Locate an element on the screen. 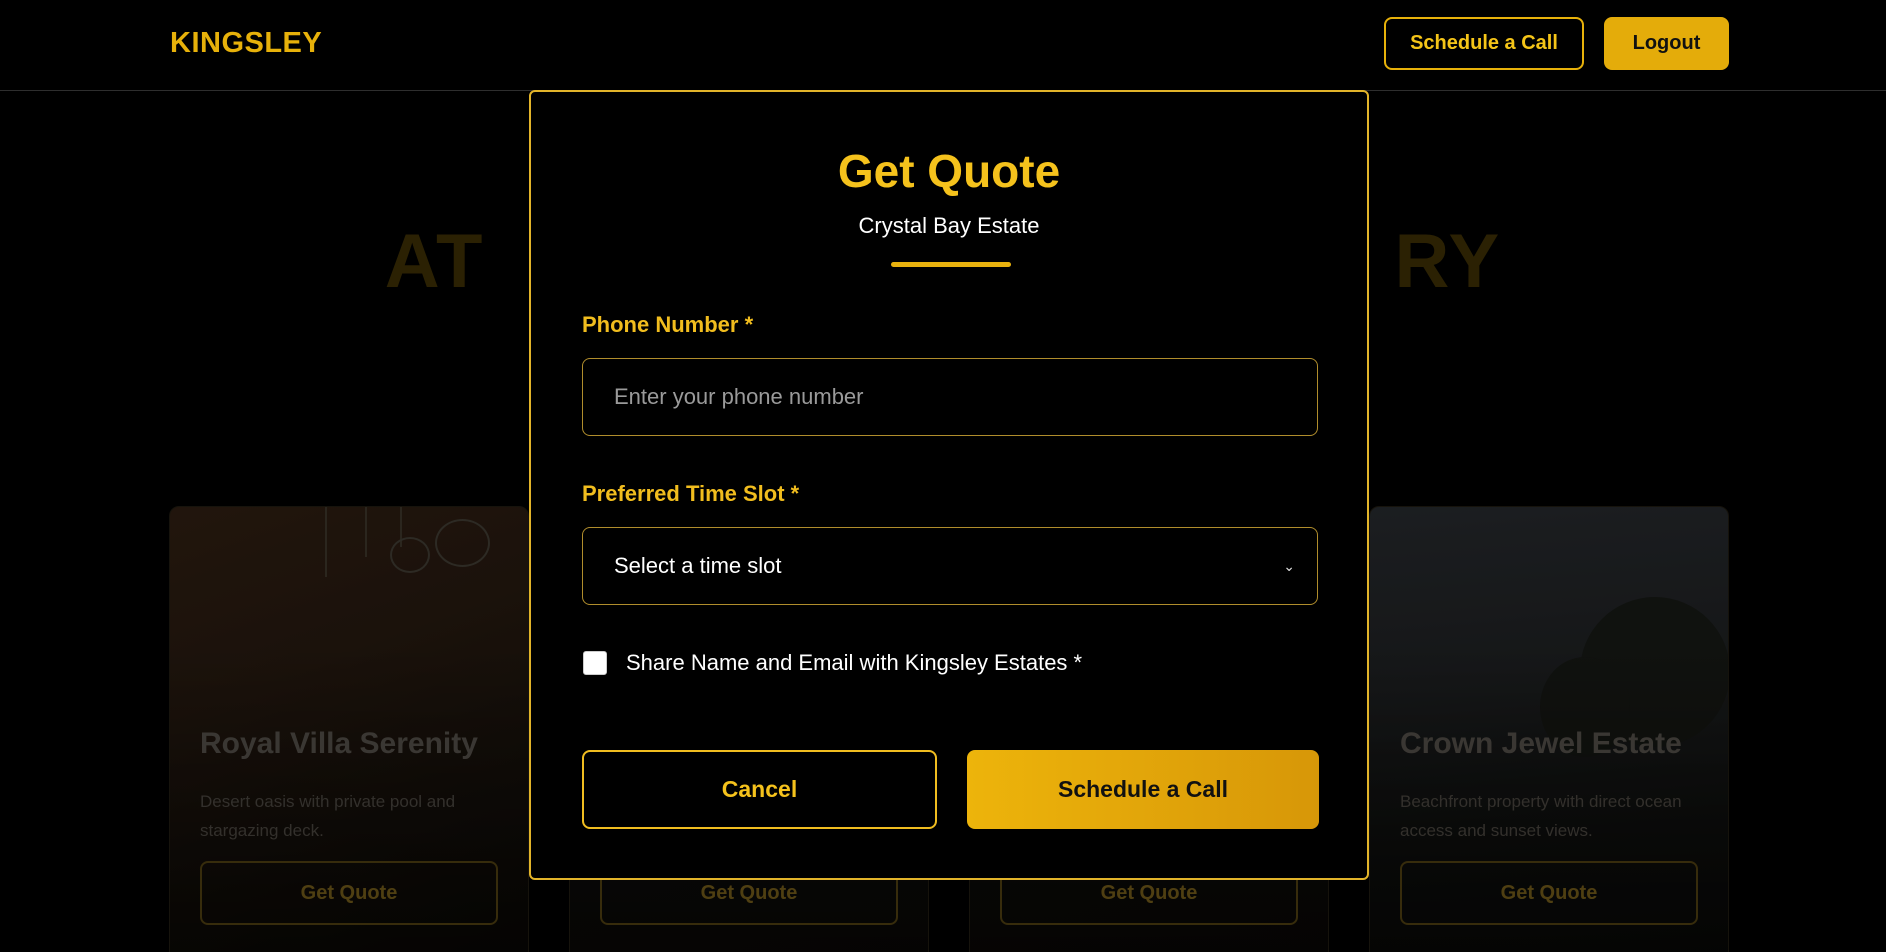 The height and width of the screenshot is (952, 1886). header-schedule-call-button: Schedule a Call is located at coordinates (1484, 43).